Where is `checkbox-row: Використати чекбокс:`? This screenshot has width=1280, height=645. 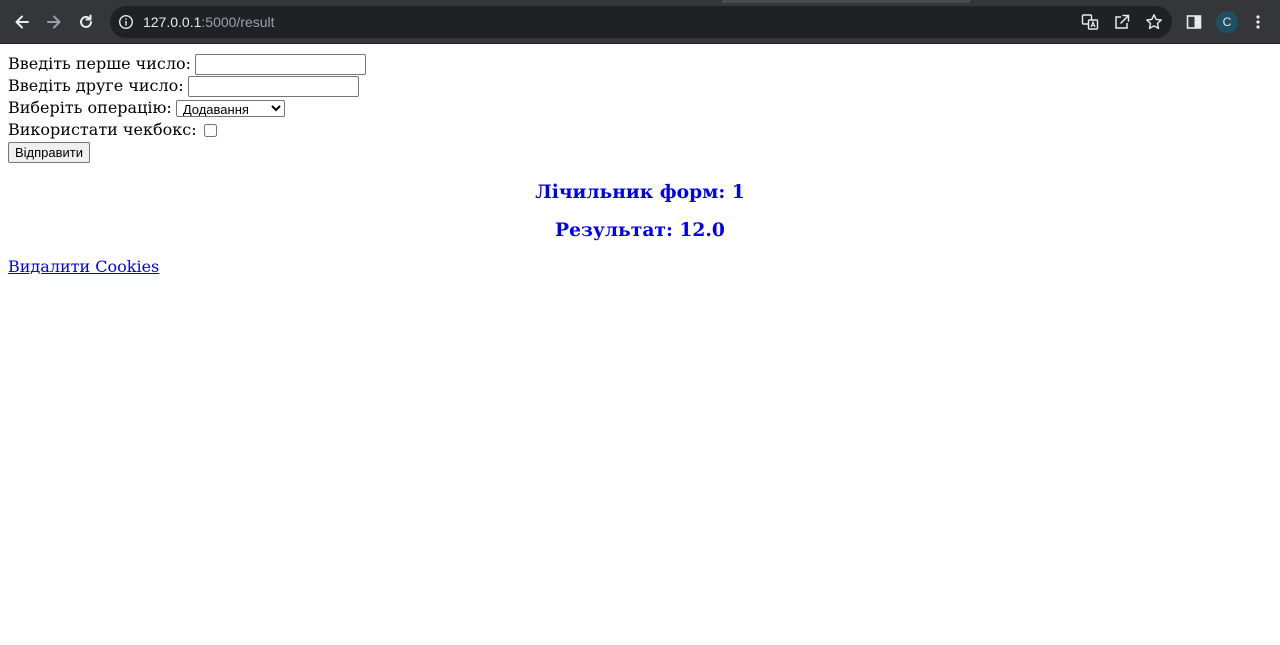 checkbox-row: Використати чекбокс: is located at coordinates (640, 130).